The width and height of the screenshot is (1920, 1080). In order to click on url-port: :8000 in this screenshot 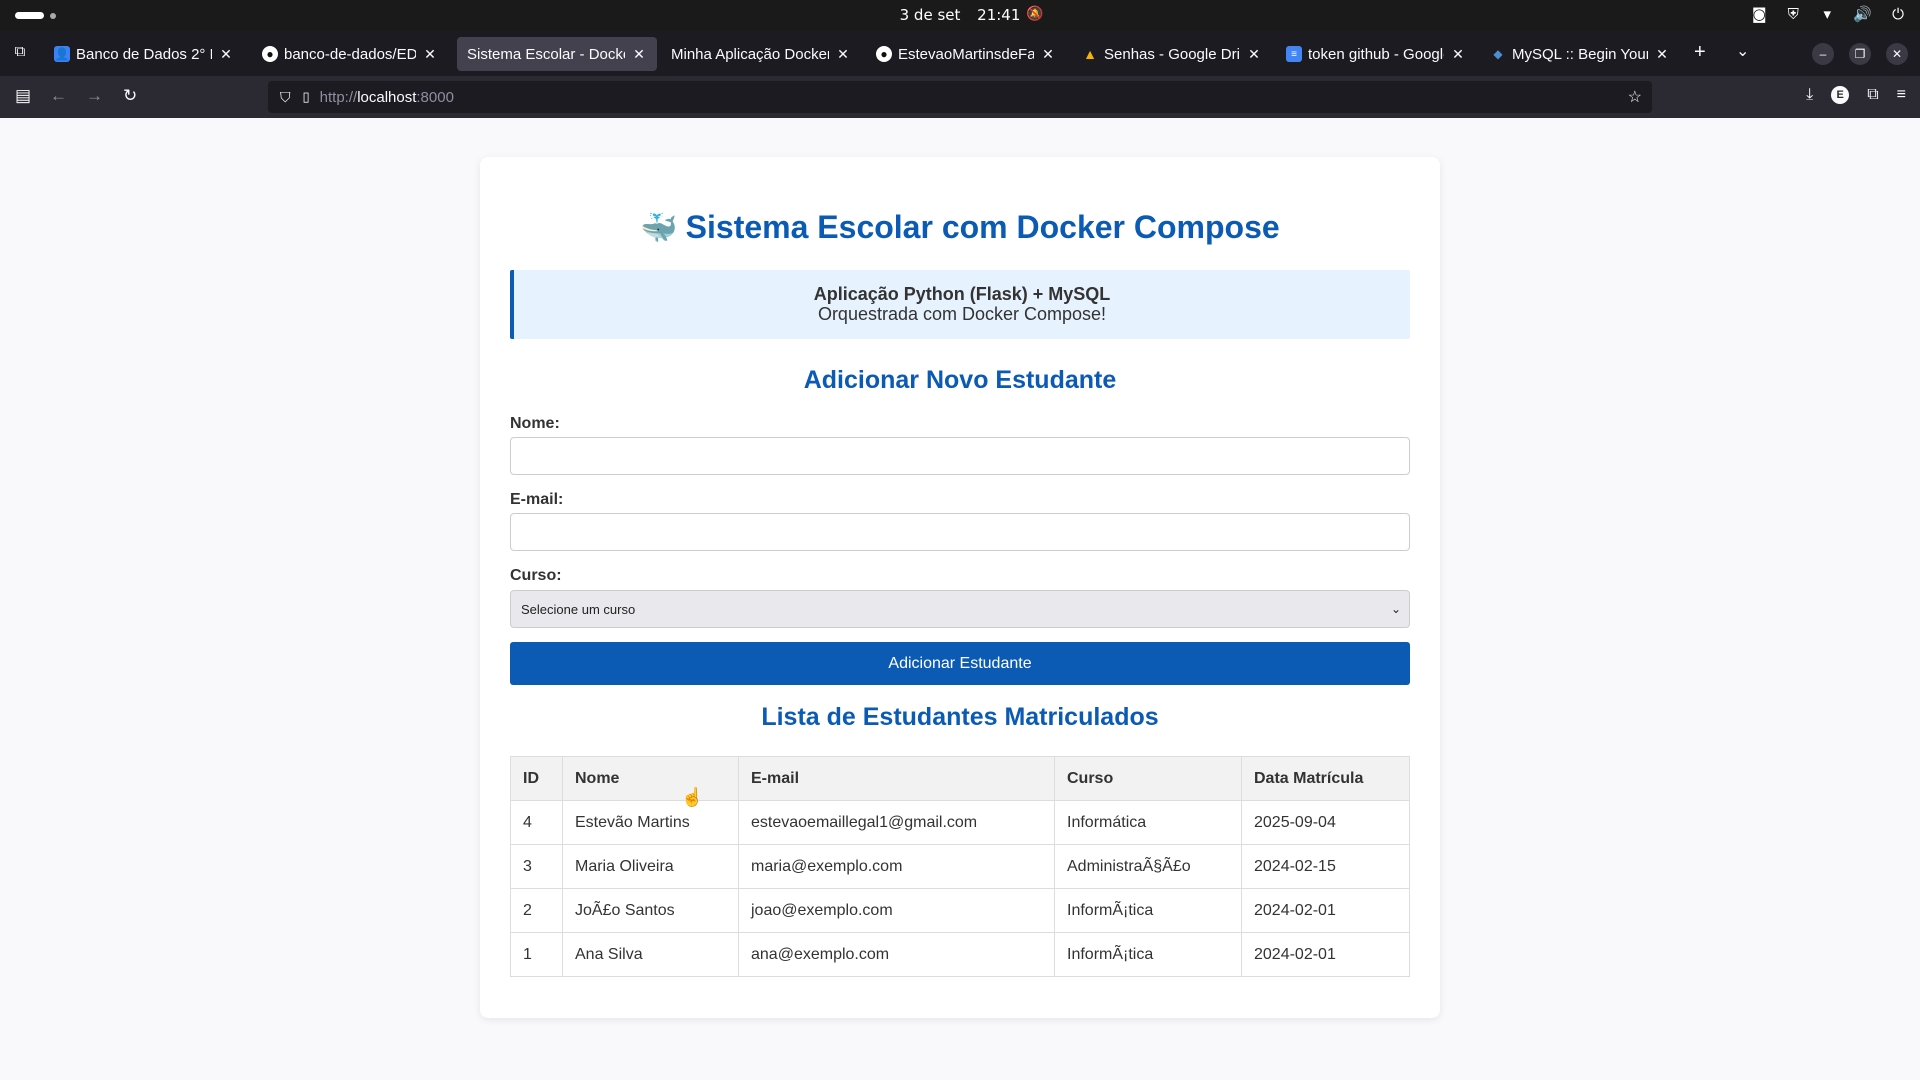, I will do `click(435, 97)`.